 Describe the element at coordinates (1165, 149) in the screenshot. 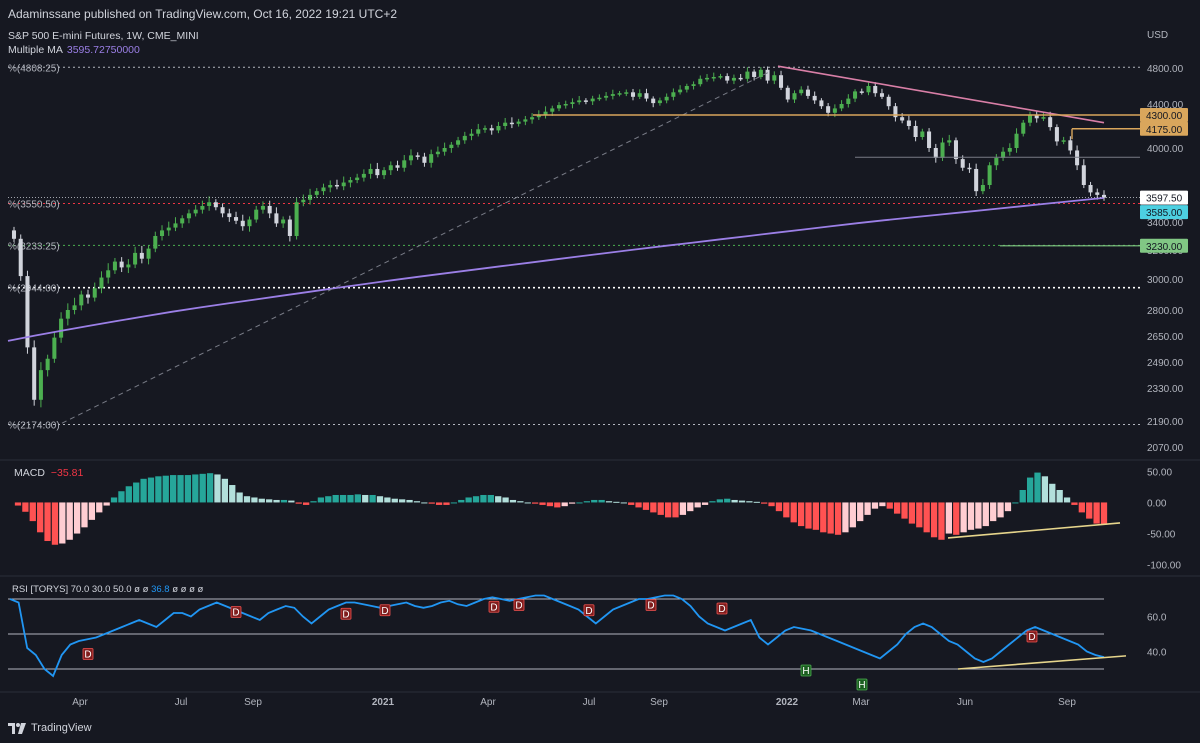

I see `y-tick-label: 4000.00` at that location.